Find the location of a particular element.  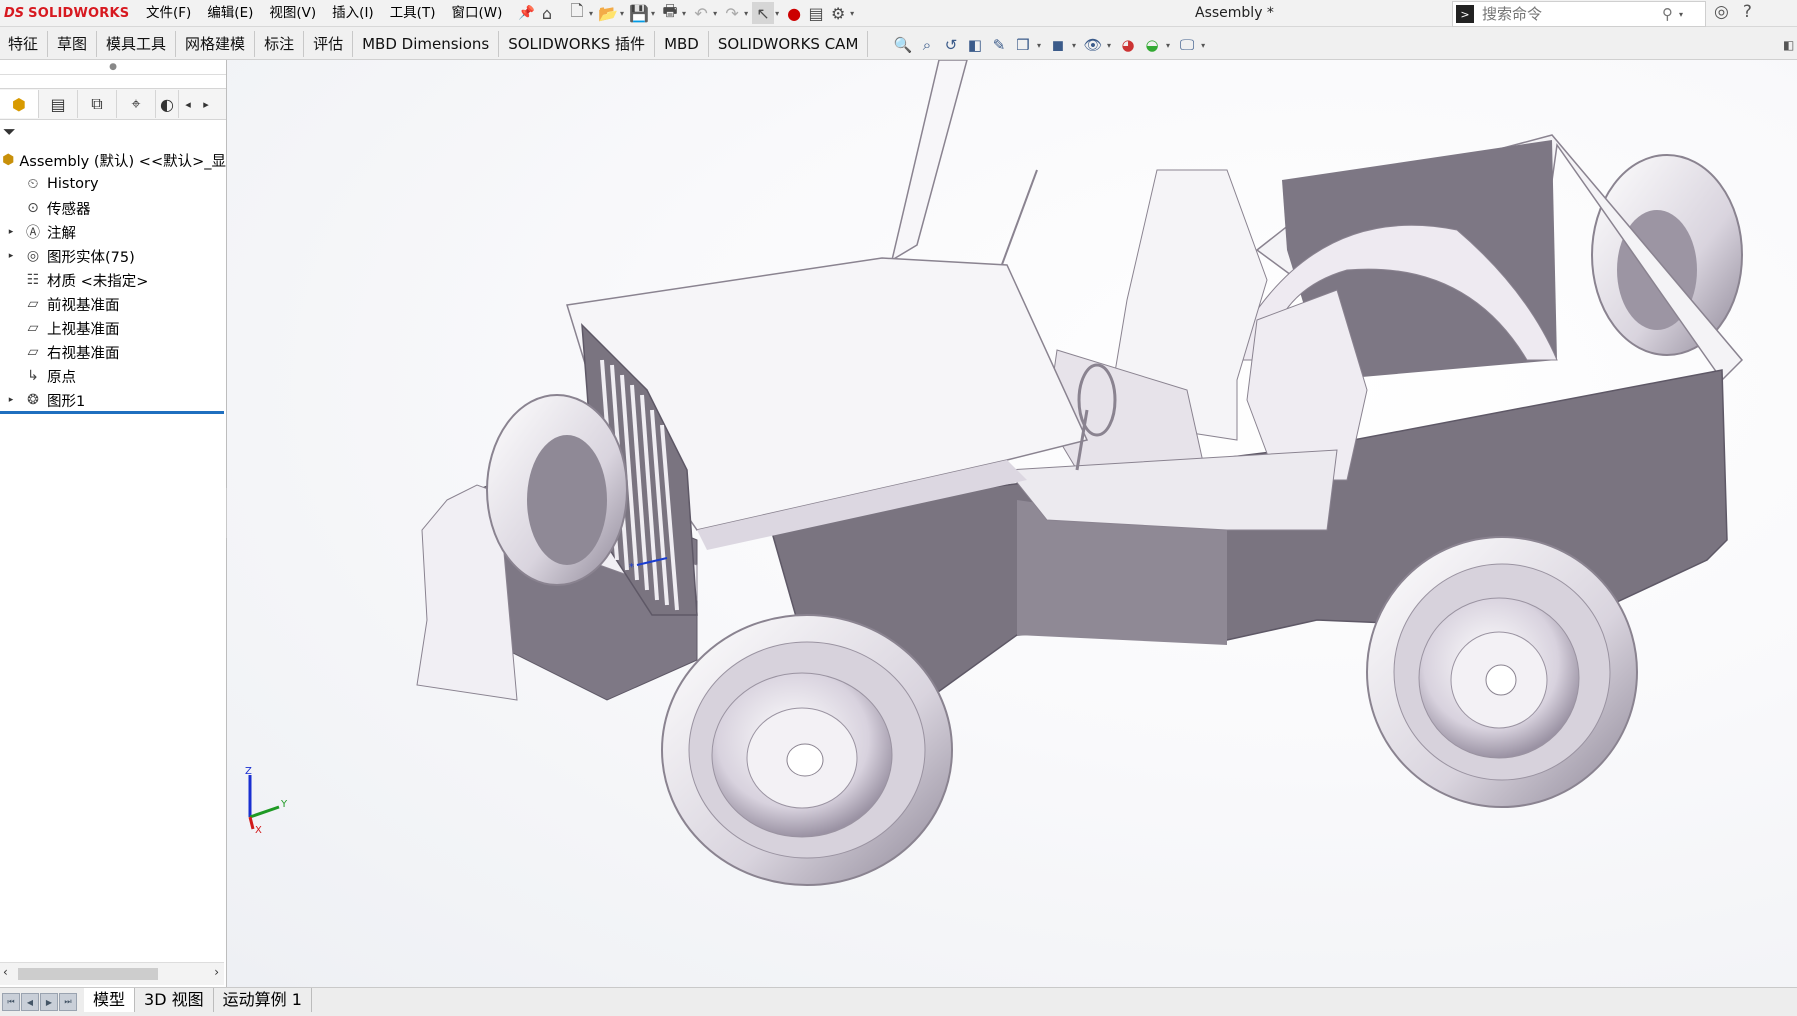

tree-item-annotations: ▸ Ⓐ 注解 is located at coordinates (113, 232).